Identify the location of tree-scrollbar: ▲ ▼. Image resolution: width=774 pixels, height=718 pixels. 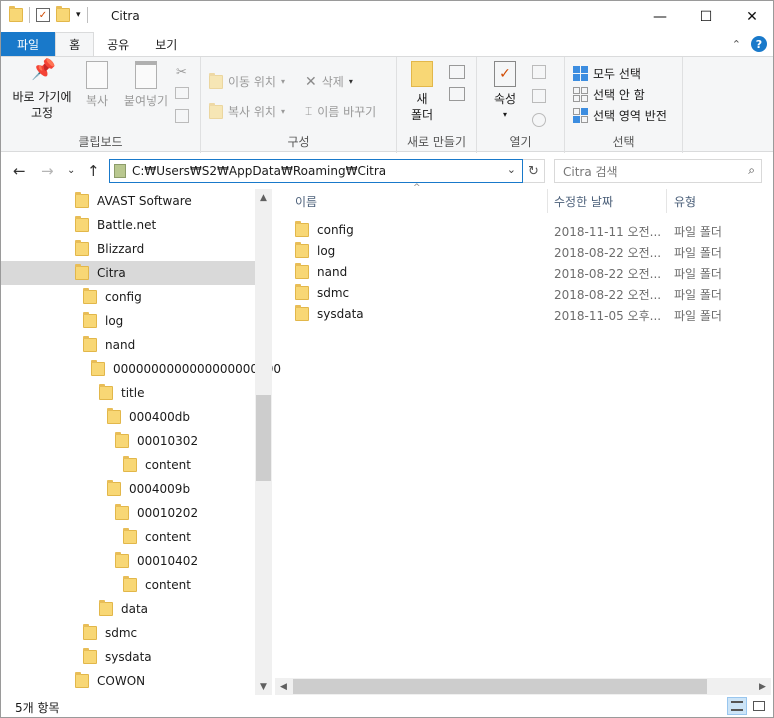
(263, 442).